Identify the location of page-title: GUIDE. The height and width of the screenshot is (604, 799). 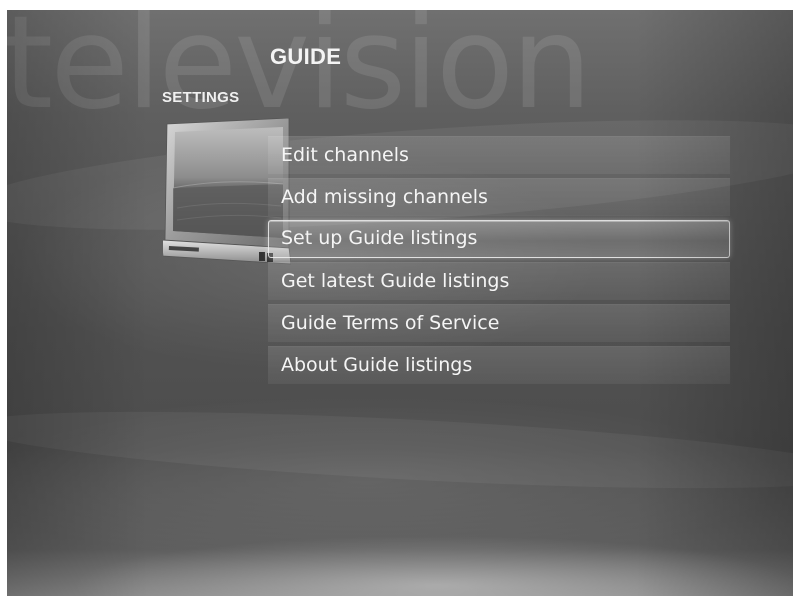
(306, 56).